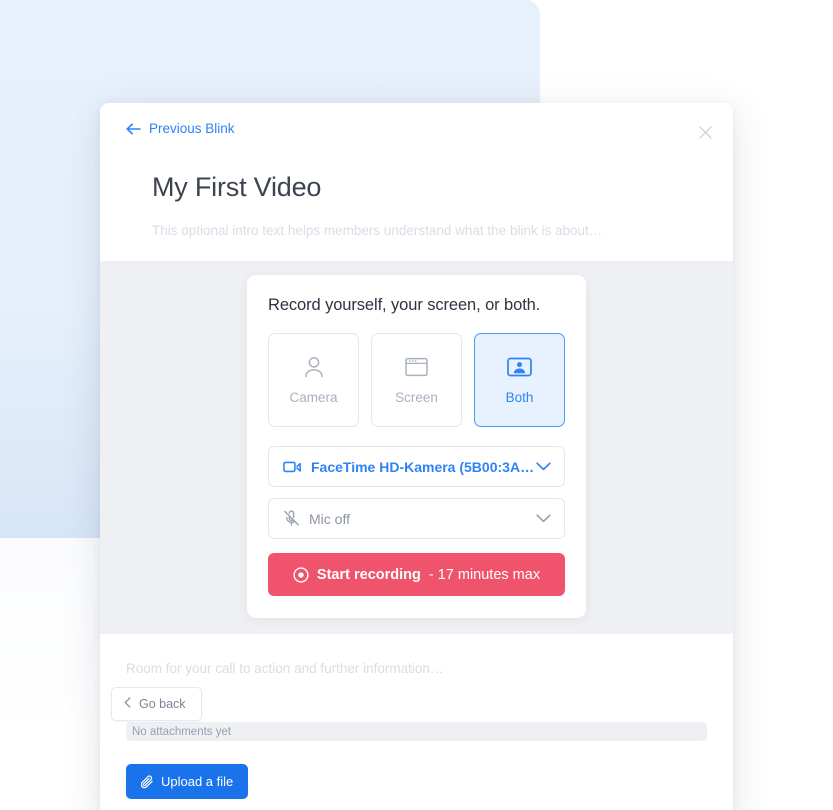 The image size is (833, 810). What do you see at coordinates (519, 367) in the screenshot?
I see `person-in-frame-icon` at bounding box center [519, 367].